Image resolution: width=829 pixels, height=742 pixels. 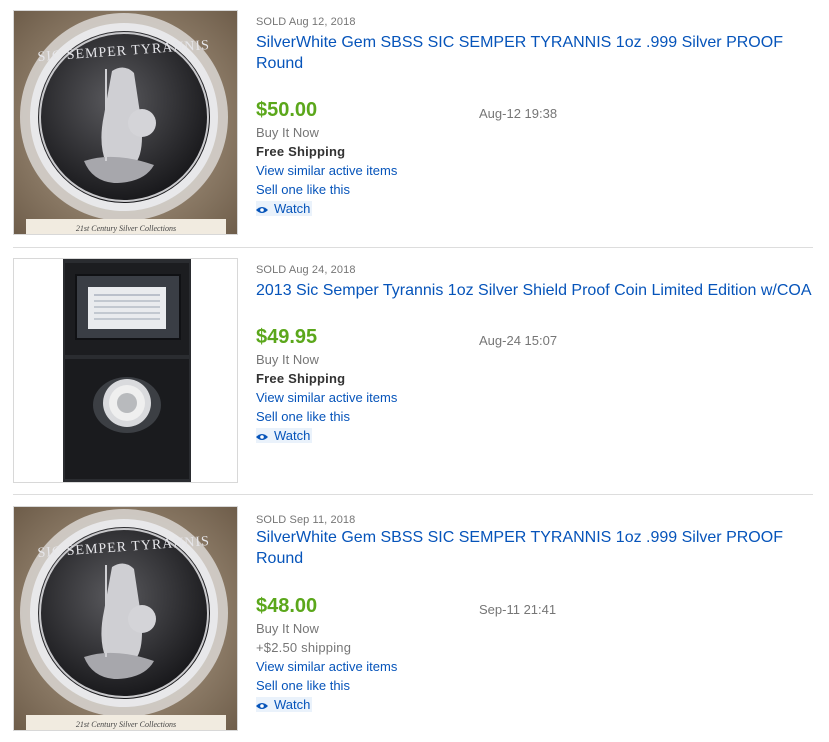 I want to click on sold-date-label: SOLD Aug 24, 2018, so click(x=306, y=270).